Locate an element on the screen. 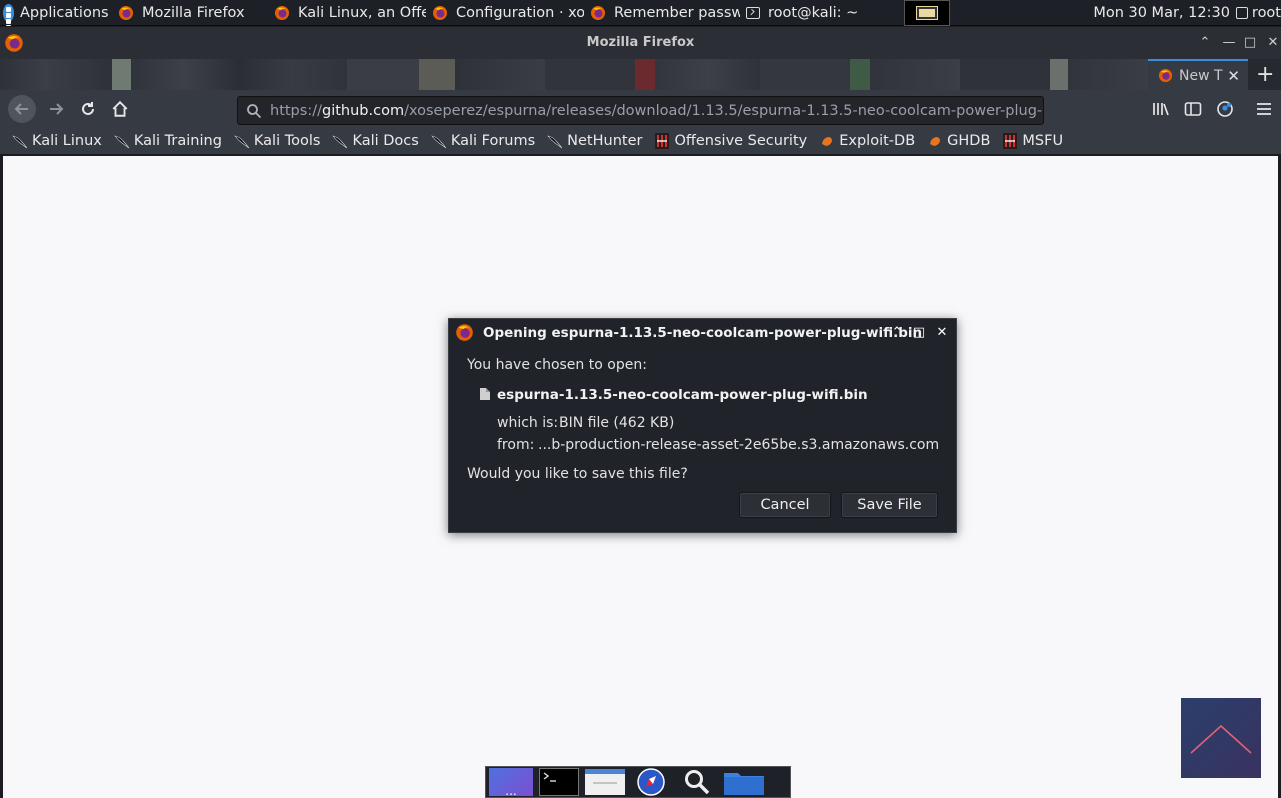 The height and width of the screenshot is (798, 1281). forward-arrow-icon is located at coordinates (57, 109).